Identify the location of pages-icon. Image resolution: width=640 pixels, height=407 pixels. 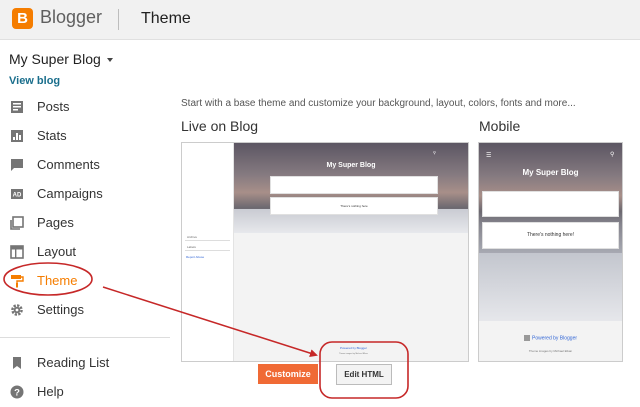
(17, 223).